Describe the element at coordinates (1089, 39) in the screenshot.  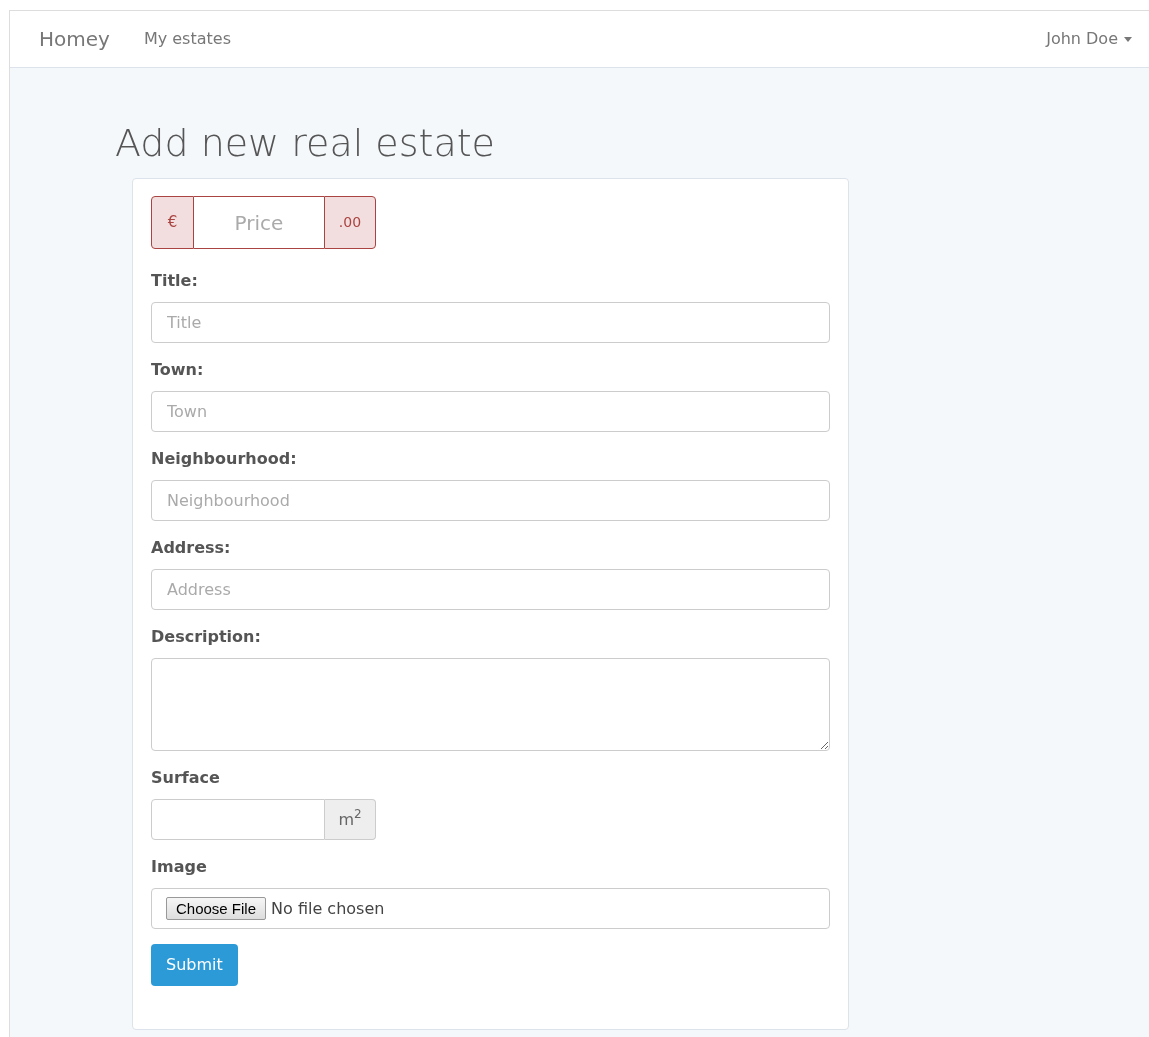
I see `user-menu: John Doe` at that location.